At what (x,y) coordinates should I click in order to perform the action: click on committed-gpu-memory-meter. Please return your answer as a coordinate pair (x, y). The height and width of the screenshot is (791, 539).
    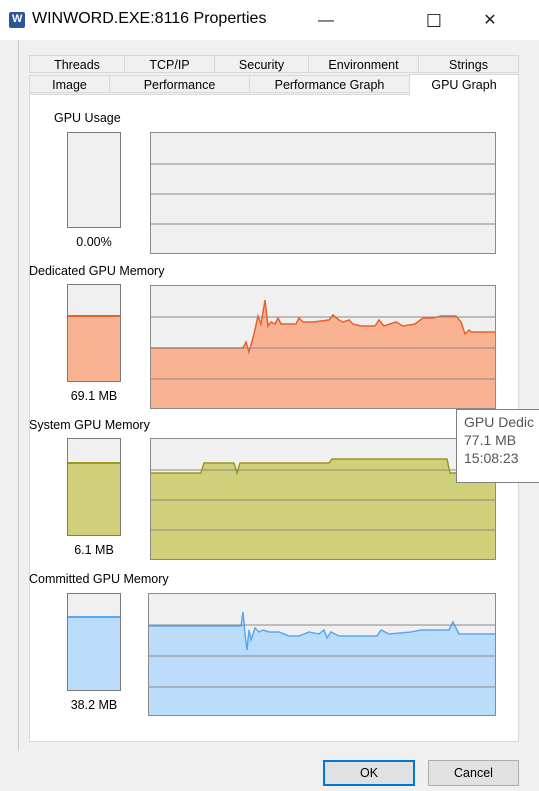
    Looking at the image, I should click on (94, 642).